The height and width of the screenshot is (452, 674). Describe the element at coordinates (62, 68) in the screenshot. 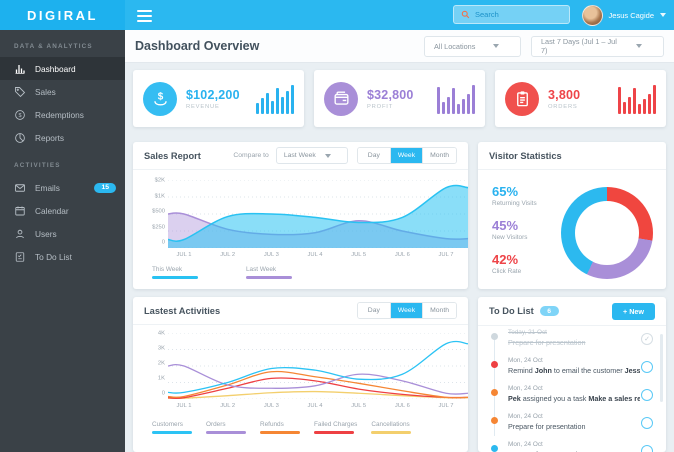

I see `sidebar-item-dashboard: Dashboard` at that location.